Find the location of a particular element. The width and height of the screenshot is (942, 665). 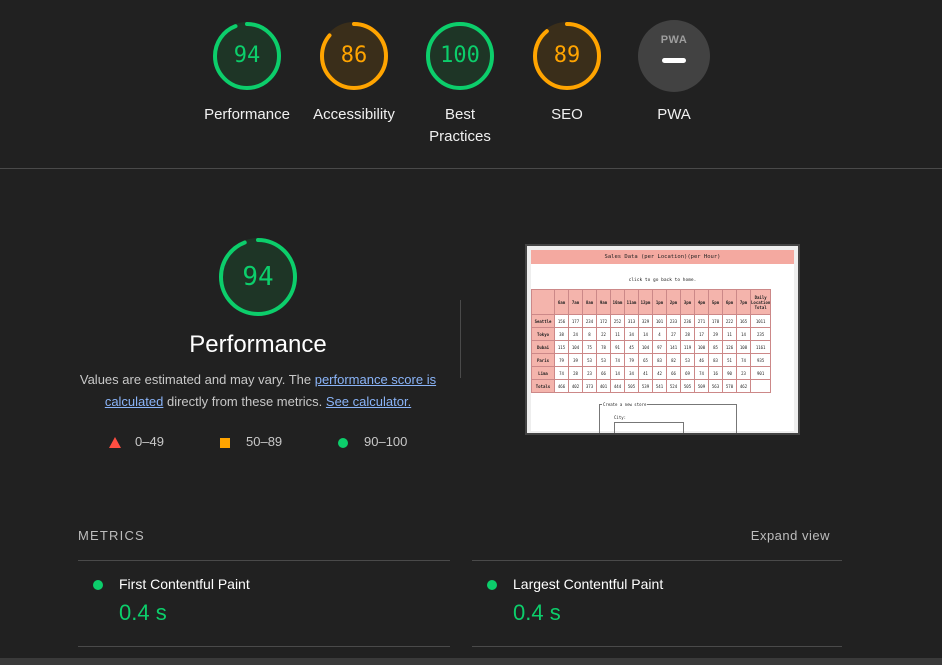

table-cell: 51 is located at coordinates (729, 360).